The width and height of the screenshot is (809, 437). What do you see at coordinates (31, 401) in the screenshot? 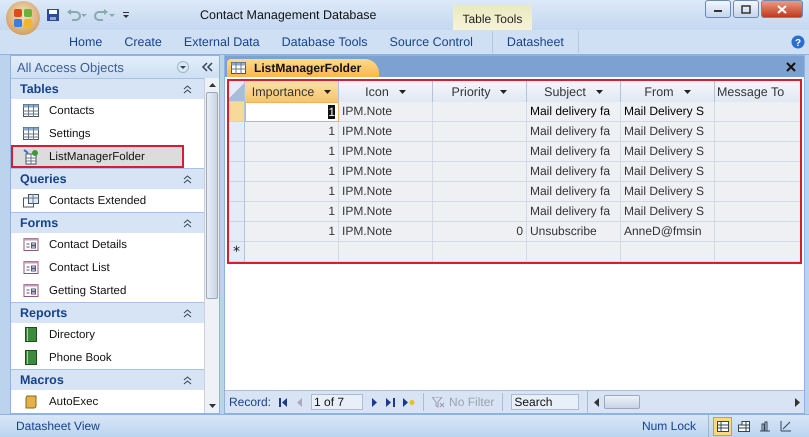
I see `scroll-icon` at bounding box center [31, 401].